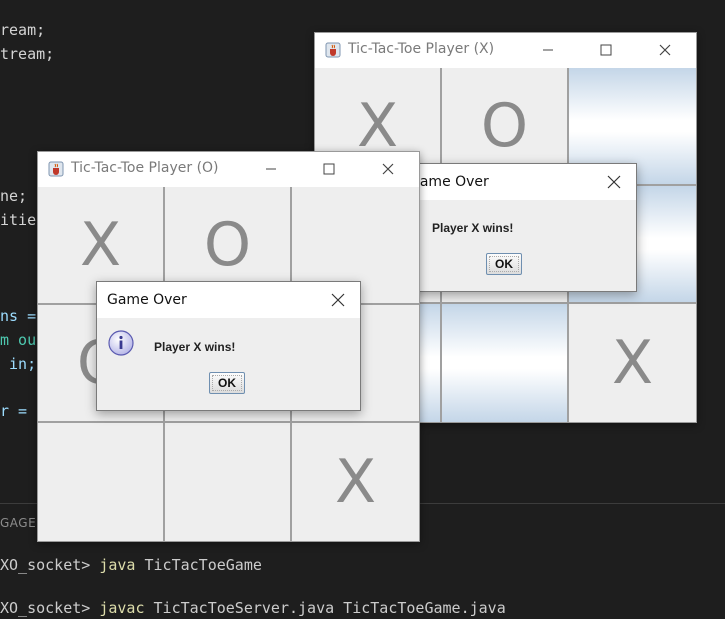  I want to click on terminal-args: TicTacToeServer.java TicTacToeGame.java, so click(325, 608).